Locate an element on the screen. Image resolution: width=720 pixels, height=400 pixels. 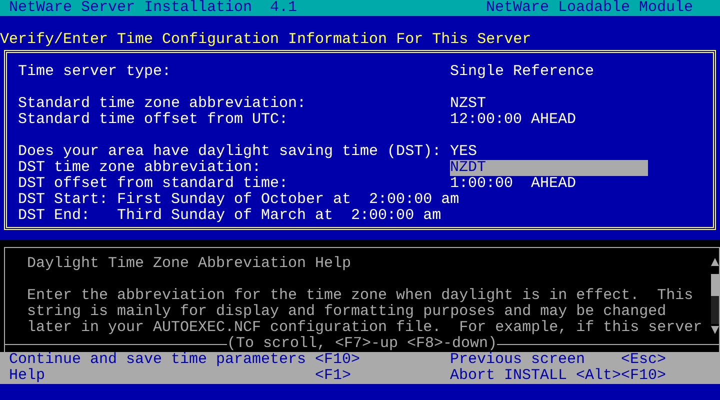
field-label: DST time zone abbreviation: is located at coordinates (139, 168).